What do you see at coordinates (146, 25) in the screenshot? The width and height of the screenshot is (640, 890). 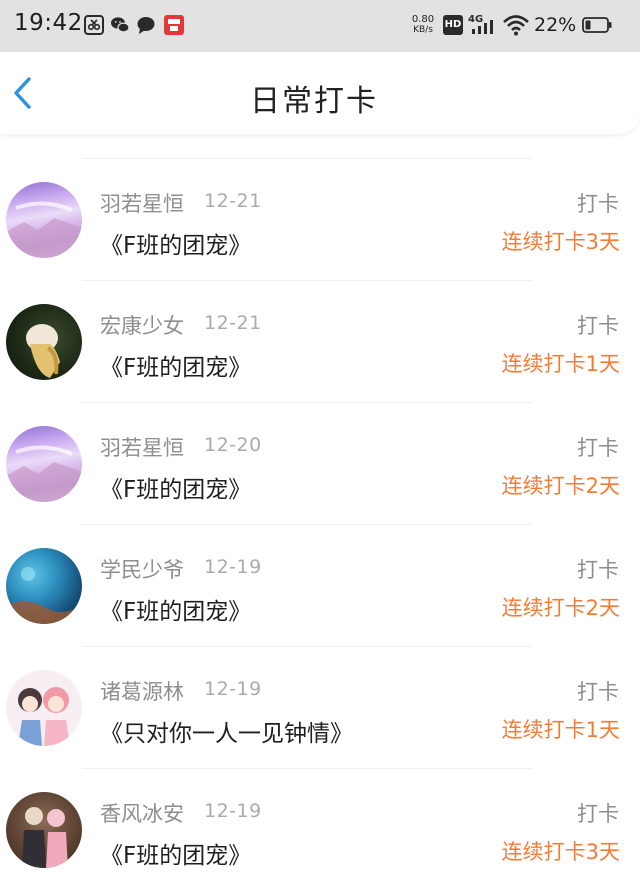 I see `message-icon` at bounding box center [146, 25].